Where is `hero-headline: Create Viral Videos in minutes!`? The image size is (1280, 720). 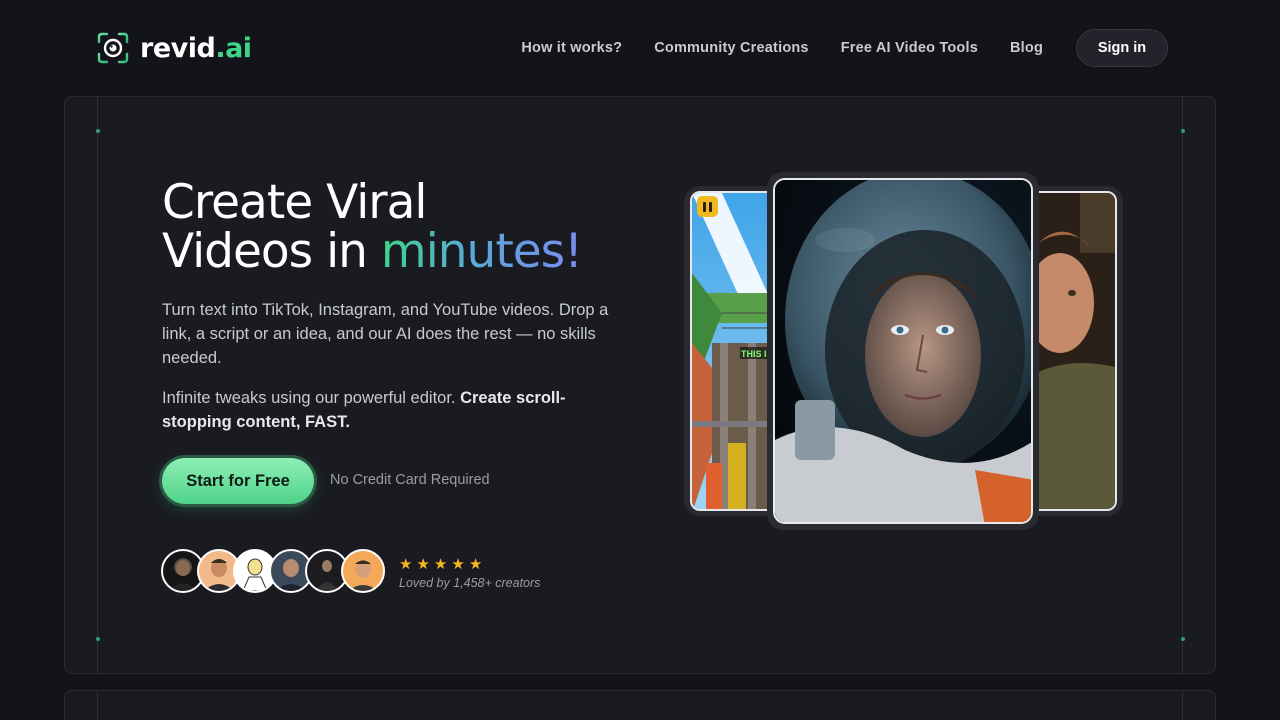
hero-headline: Create Viral Videos in minutes! is located at coordinates (412, 227).